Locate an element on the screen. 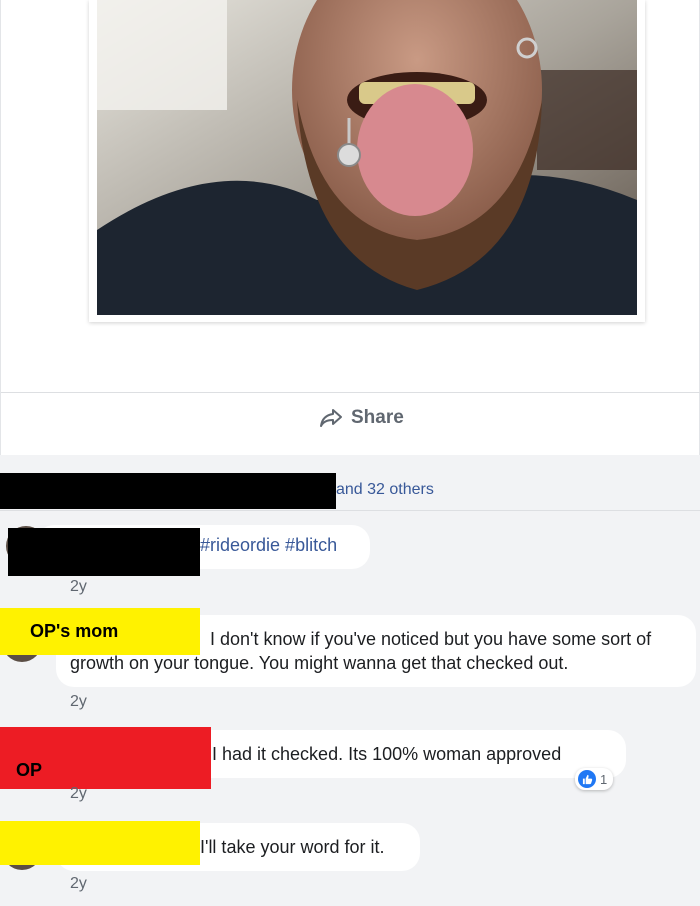 This screenshot has width=700, height=906. action-bar: Share is located at coordinates (350, 423).